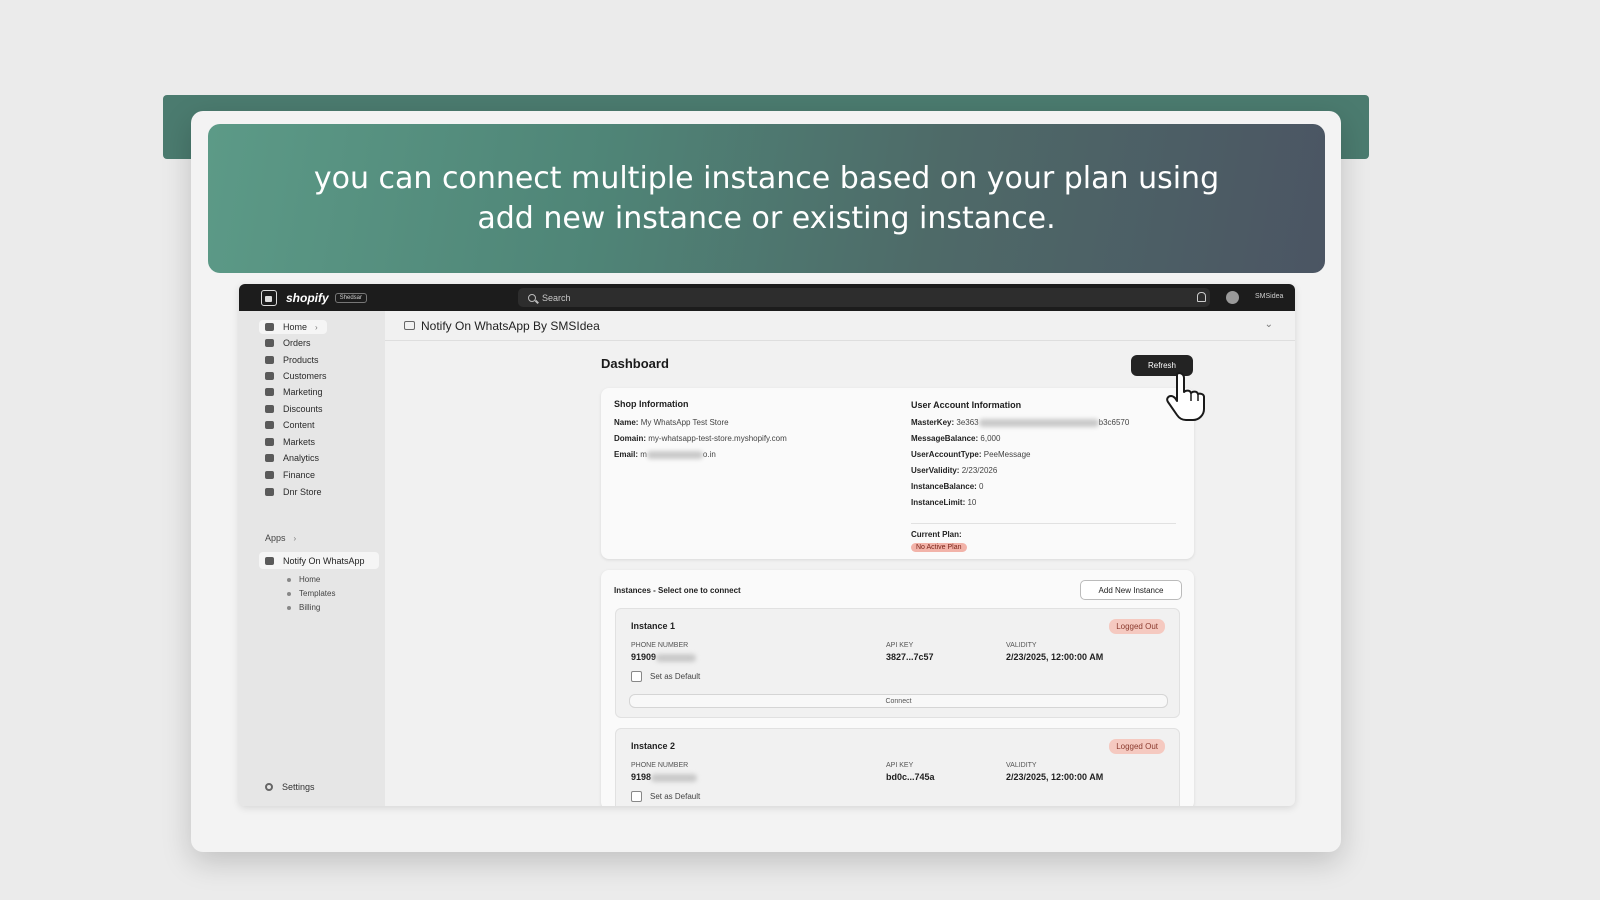 The height and width of the screenshot is (900, 1600). Describe the element at coordinates (956, 438) in the screenshot. I see `message-balance-row: MessageBalance: 6,000` at that location.